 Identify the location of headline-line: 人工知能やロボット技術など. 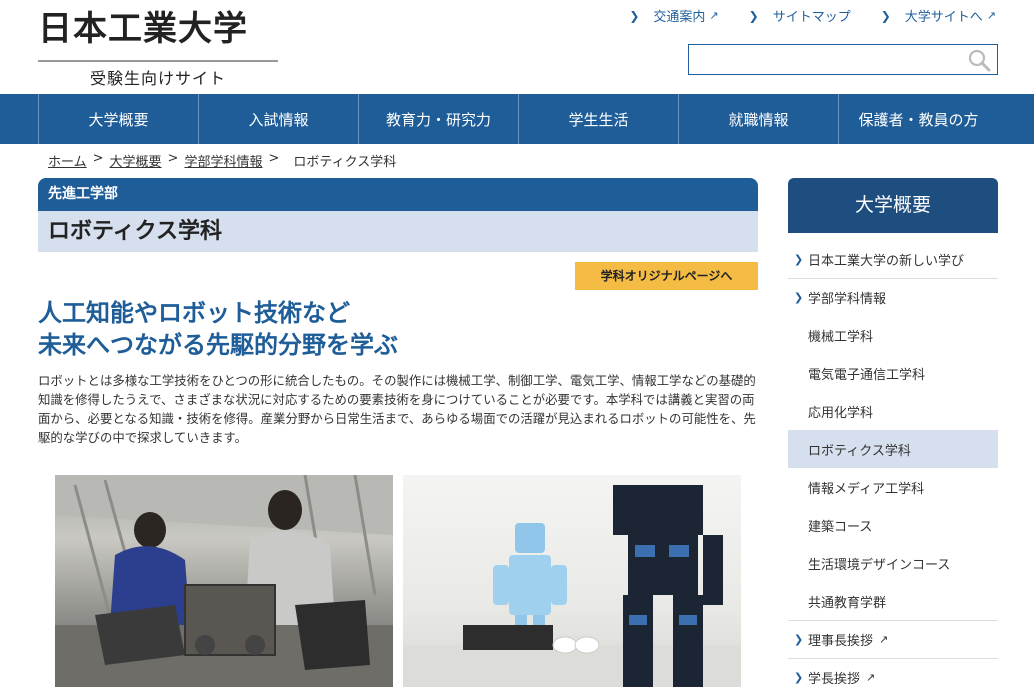
(194, 313).